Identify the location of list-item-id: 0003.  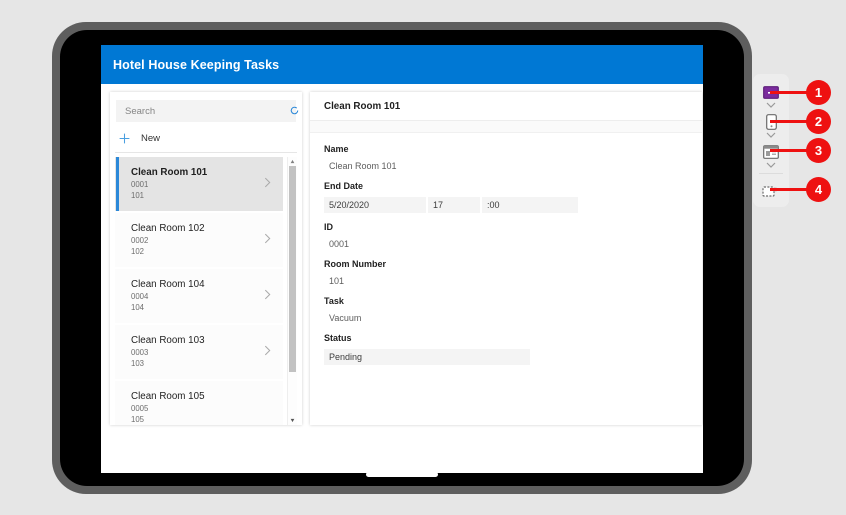
(140, 352).